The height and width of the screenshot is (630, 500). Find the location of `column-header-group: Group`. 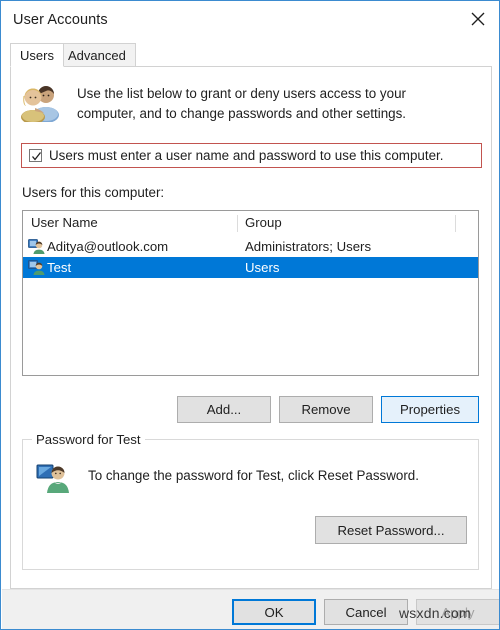

column-header-group: Group is located at coordinates (263, 222).